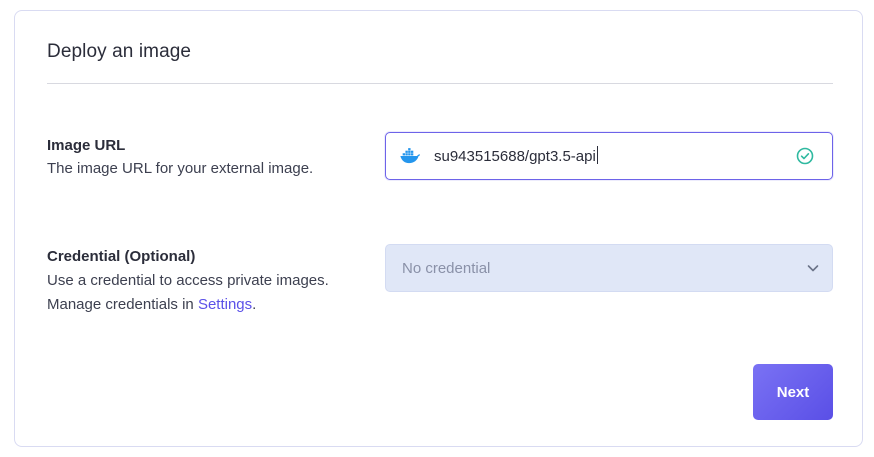  Describe the element at coordinates (254, 304) in the screenshot. I see `credential-manage-suffix: .` at that location.